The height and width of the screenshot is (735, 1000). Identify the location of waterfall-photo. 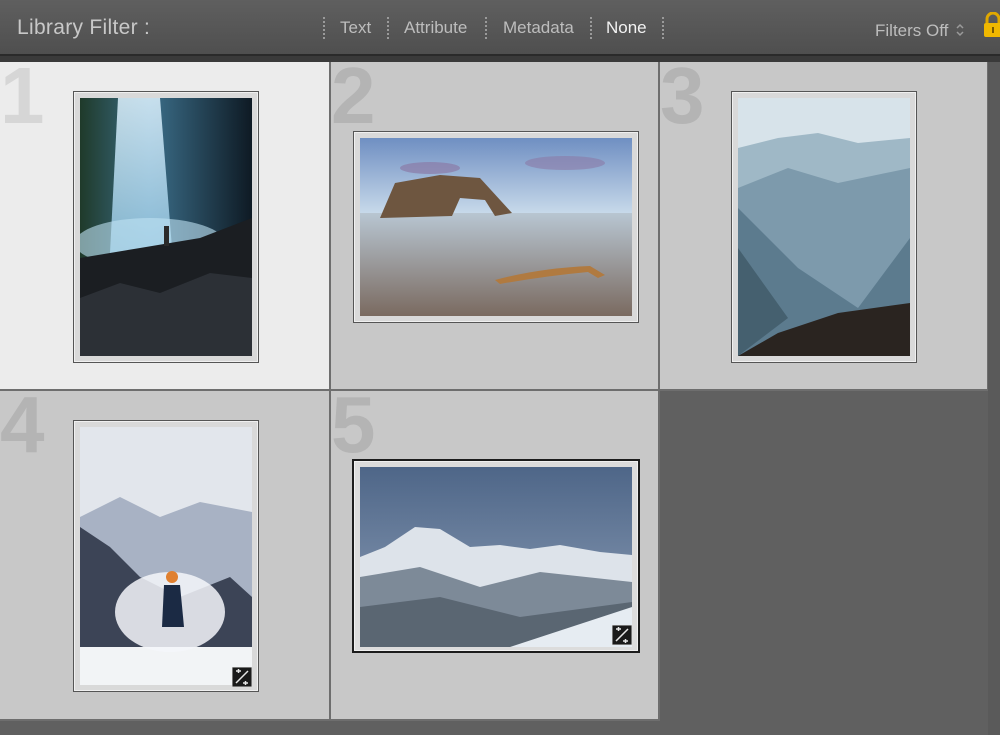
(166, 227).